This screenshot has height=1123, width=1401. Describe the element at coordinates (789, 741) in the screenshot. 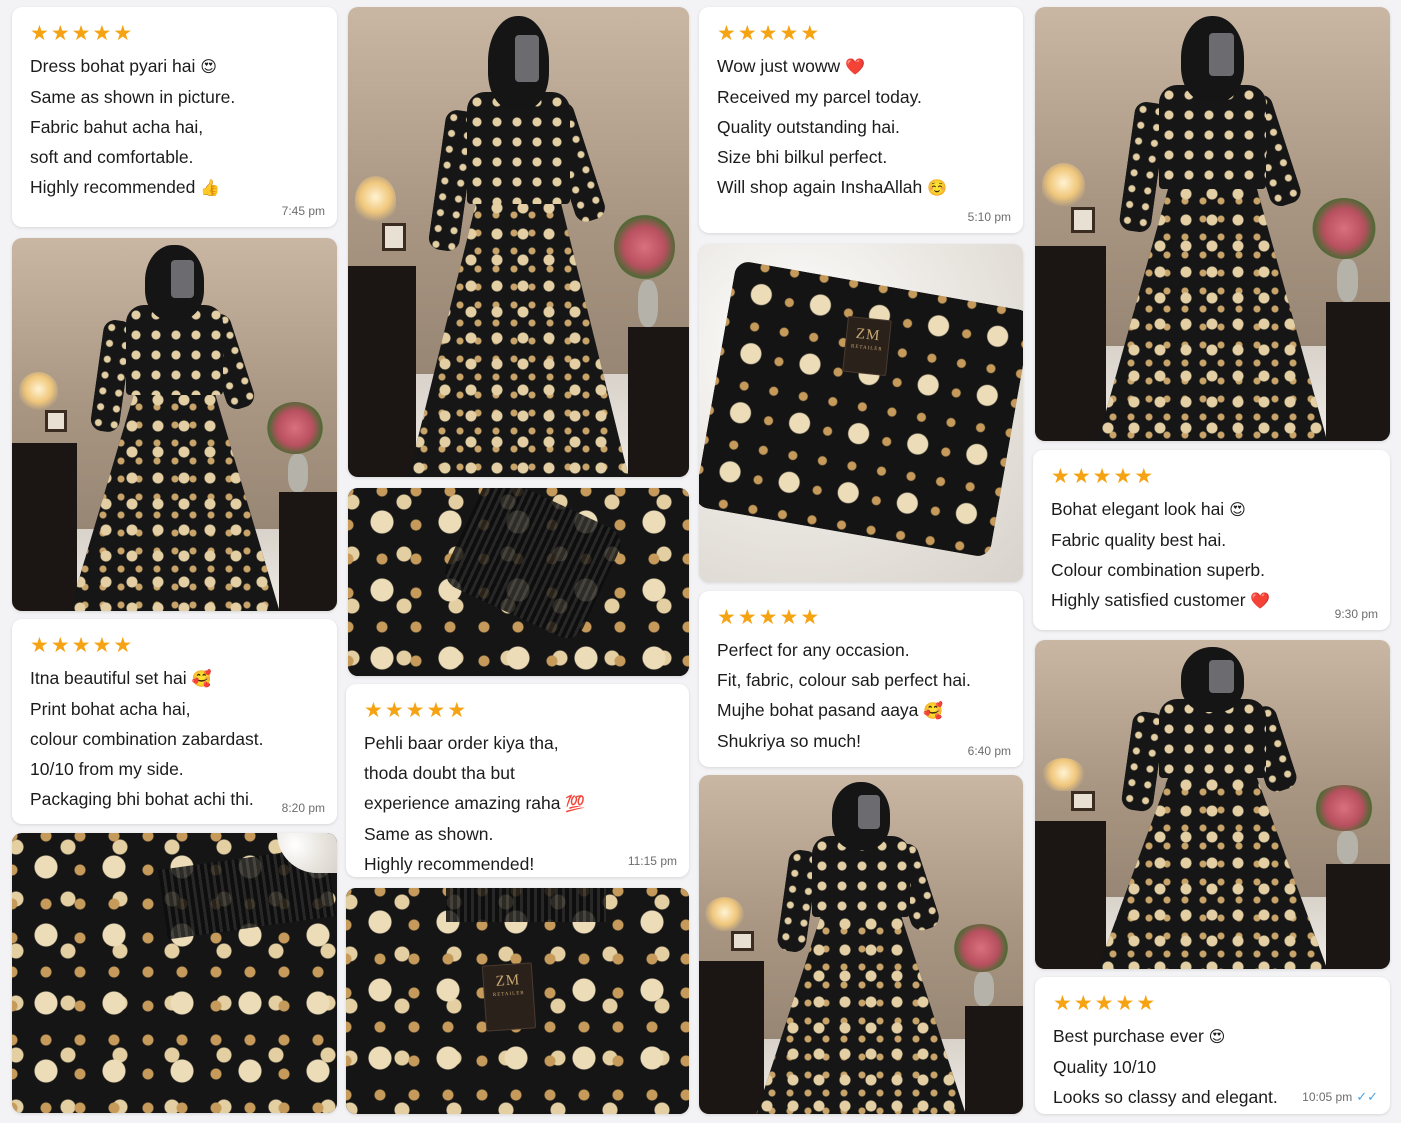

I see `review-text: Shukriya so much!` at that location.